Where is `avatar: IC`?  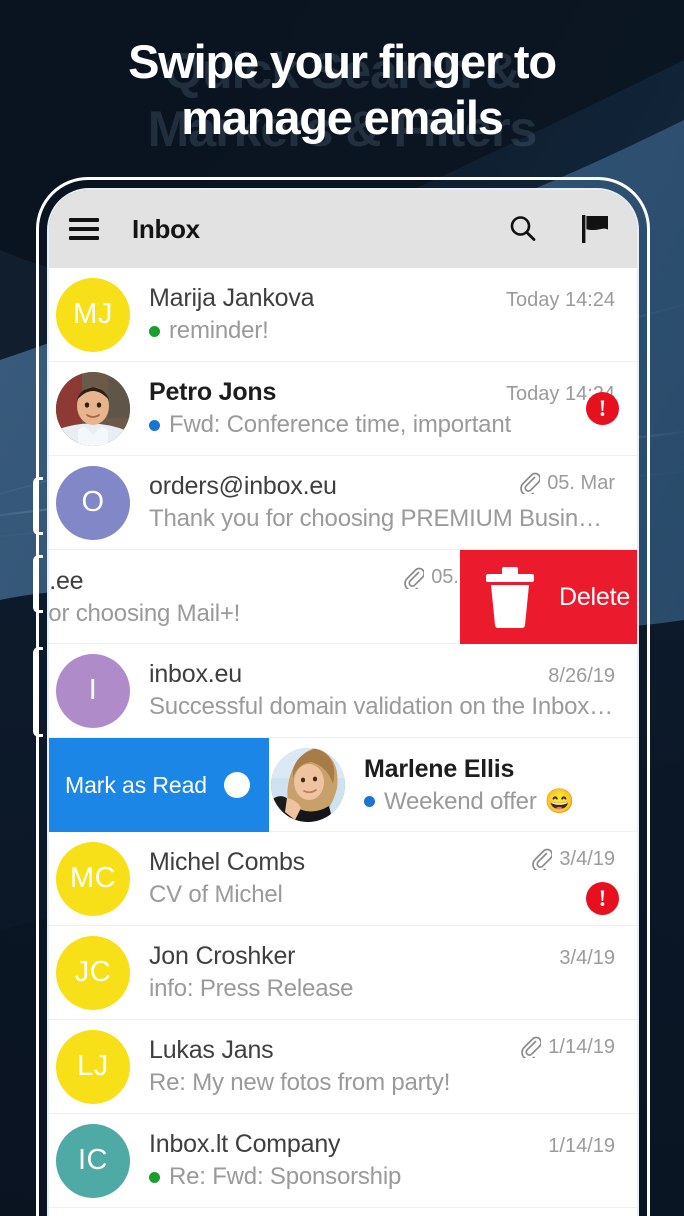
avatar: IC is located at coordinates (93, 1160).